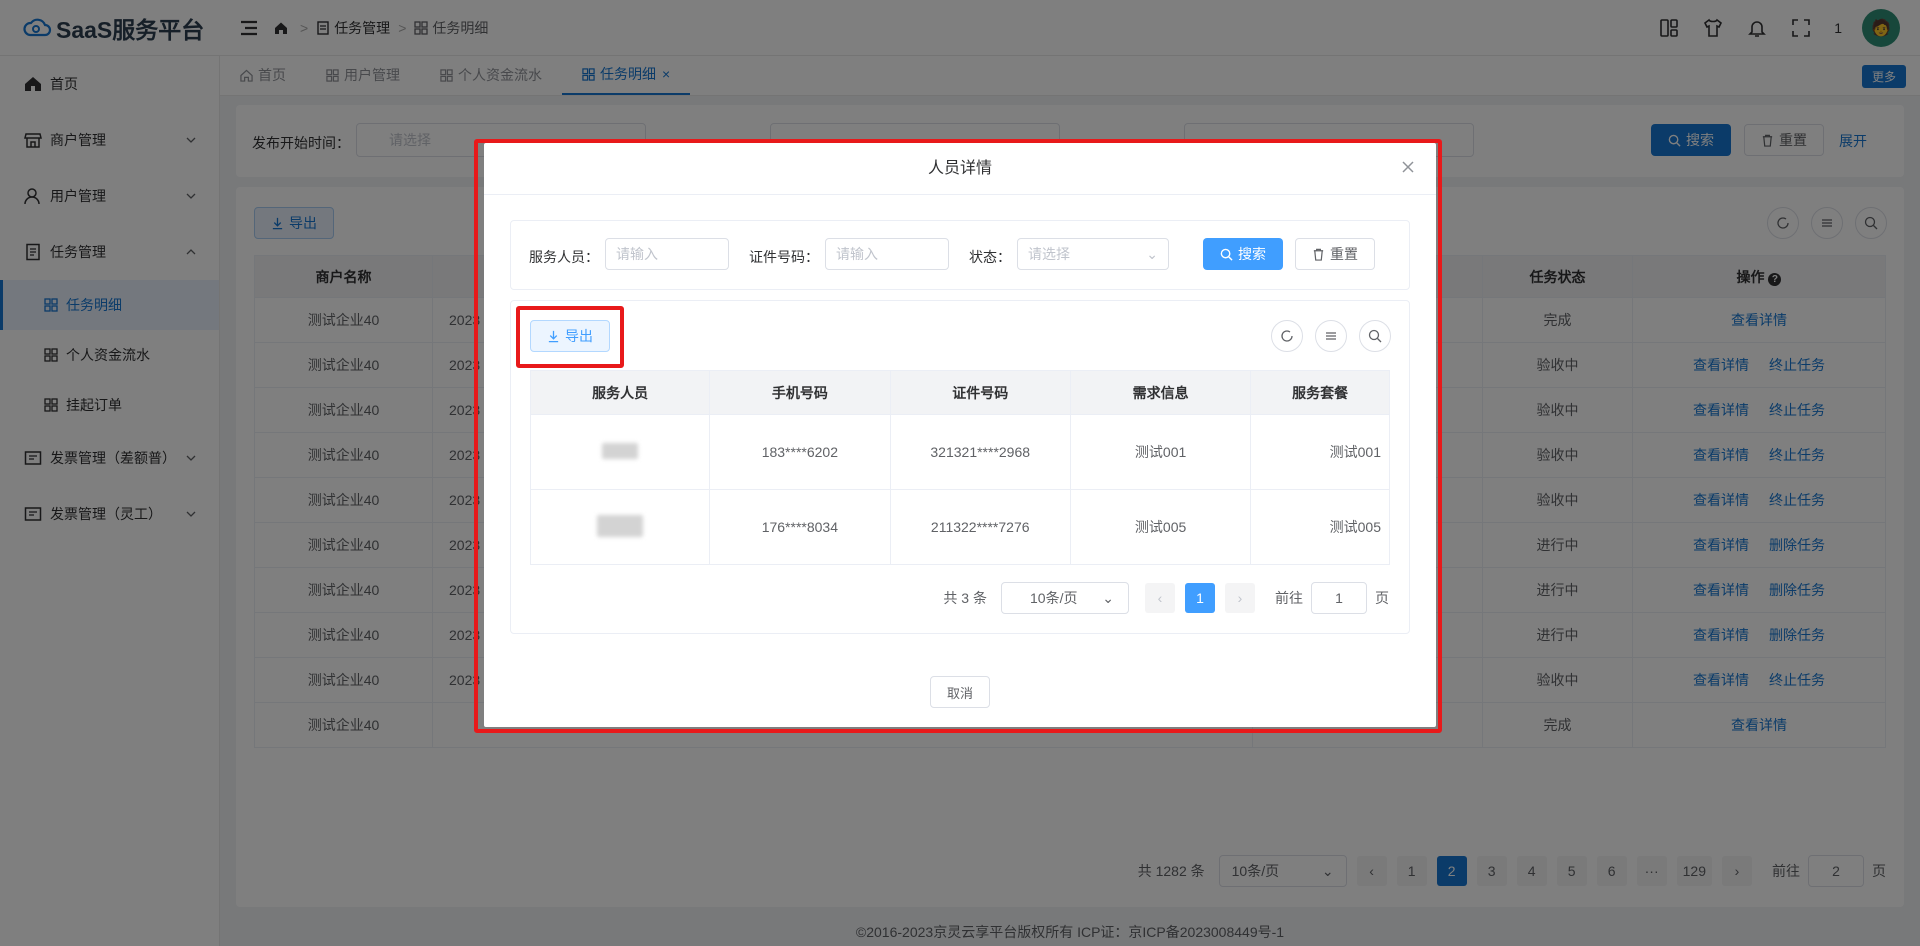 This screenshot has height=946, width=1920. Describe the element at coordinates (1226, 254) in the screenshot. I see `search-icon` at that location.